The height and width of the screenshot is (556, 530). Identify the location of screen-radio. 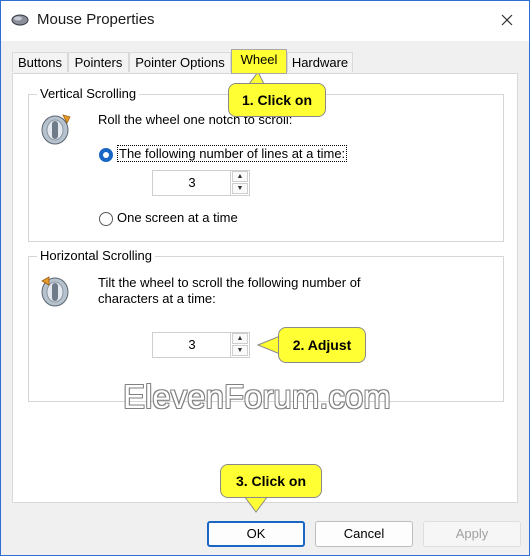
(106, 219).